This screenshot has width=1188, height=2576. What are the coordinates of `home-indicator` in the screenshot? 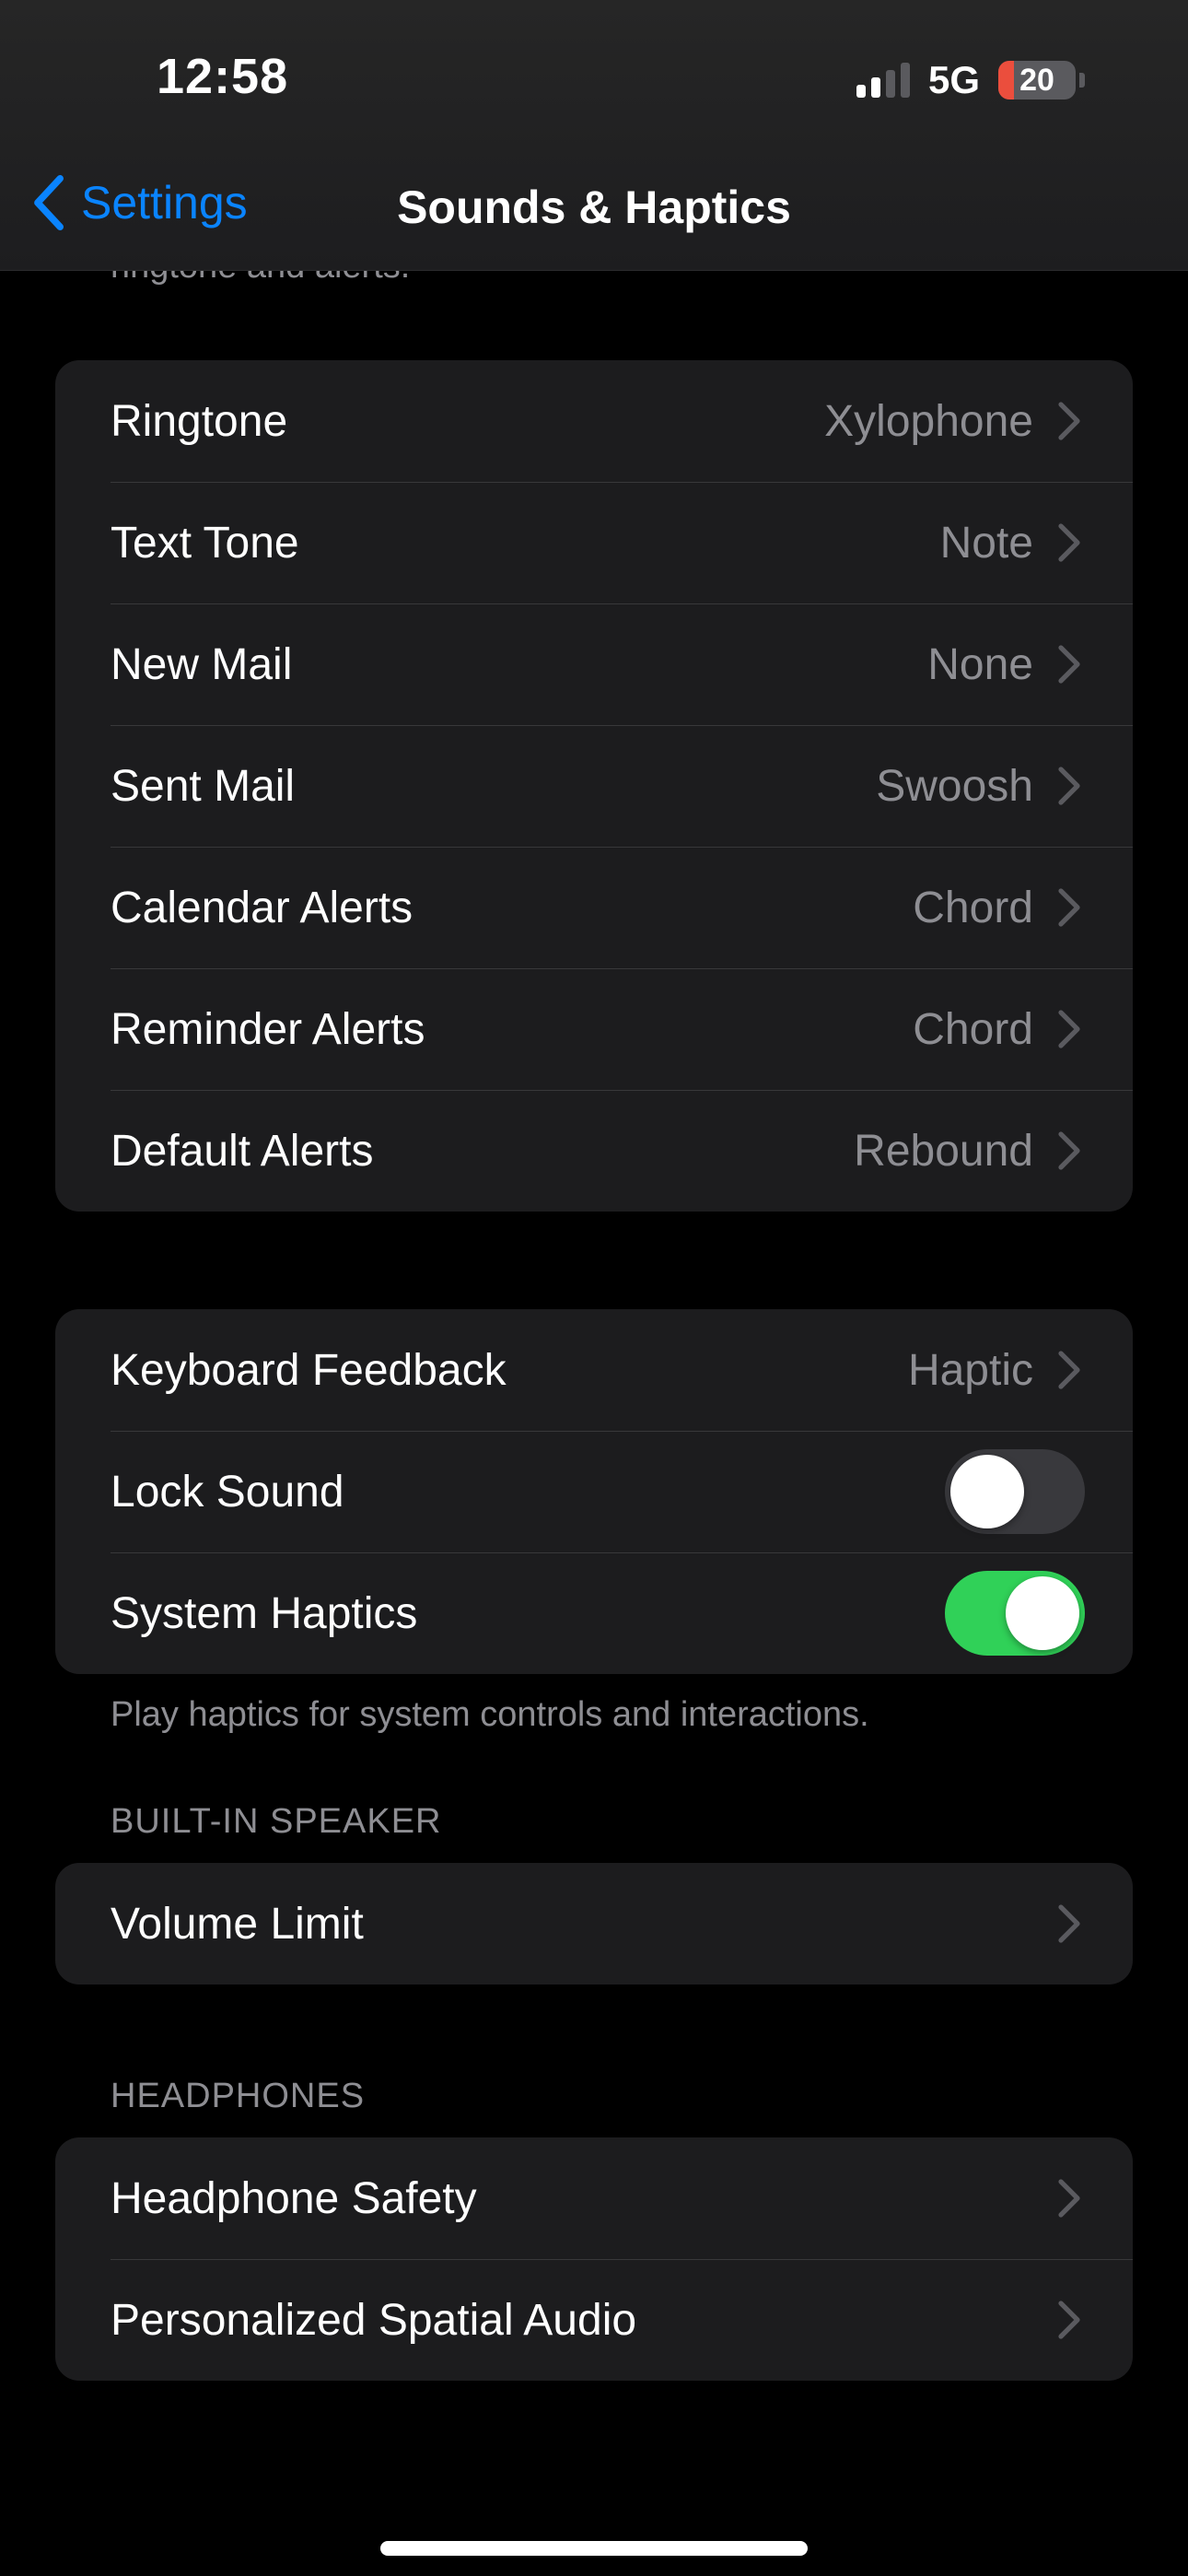 It's located at (594, 2548).